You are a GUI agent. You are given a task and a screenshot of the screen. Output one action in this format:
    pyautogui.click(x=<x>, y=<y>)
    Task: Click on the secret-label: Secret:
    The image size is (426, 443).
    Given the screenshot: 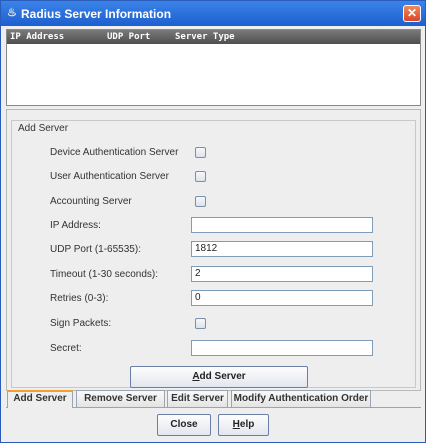 What is the action you would take?
    pyautogui.click(x=66, y=348)
    